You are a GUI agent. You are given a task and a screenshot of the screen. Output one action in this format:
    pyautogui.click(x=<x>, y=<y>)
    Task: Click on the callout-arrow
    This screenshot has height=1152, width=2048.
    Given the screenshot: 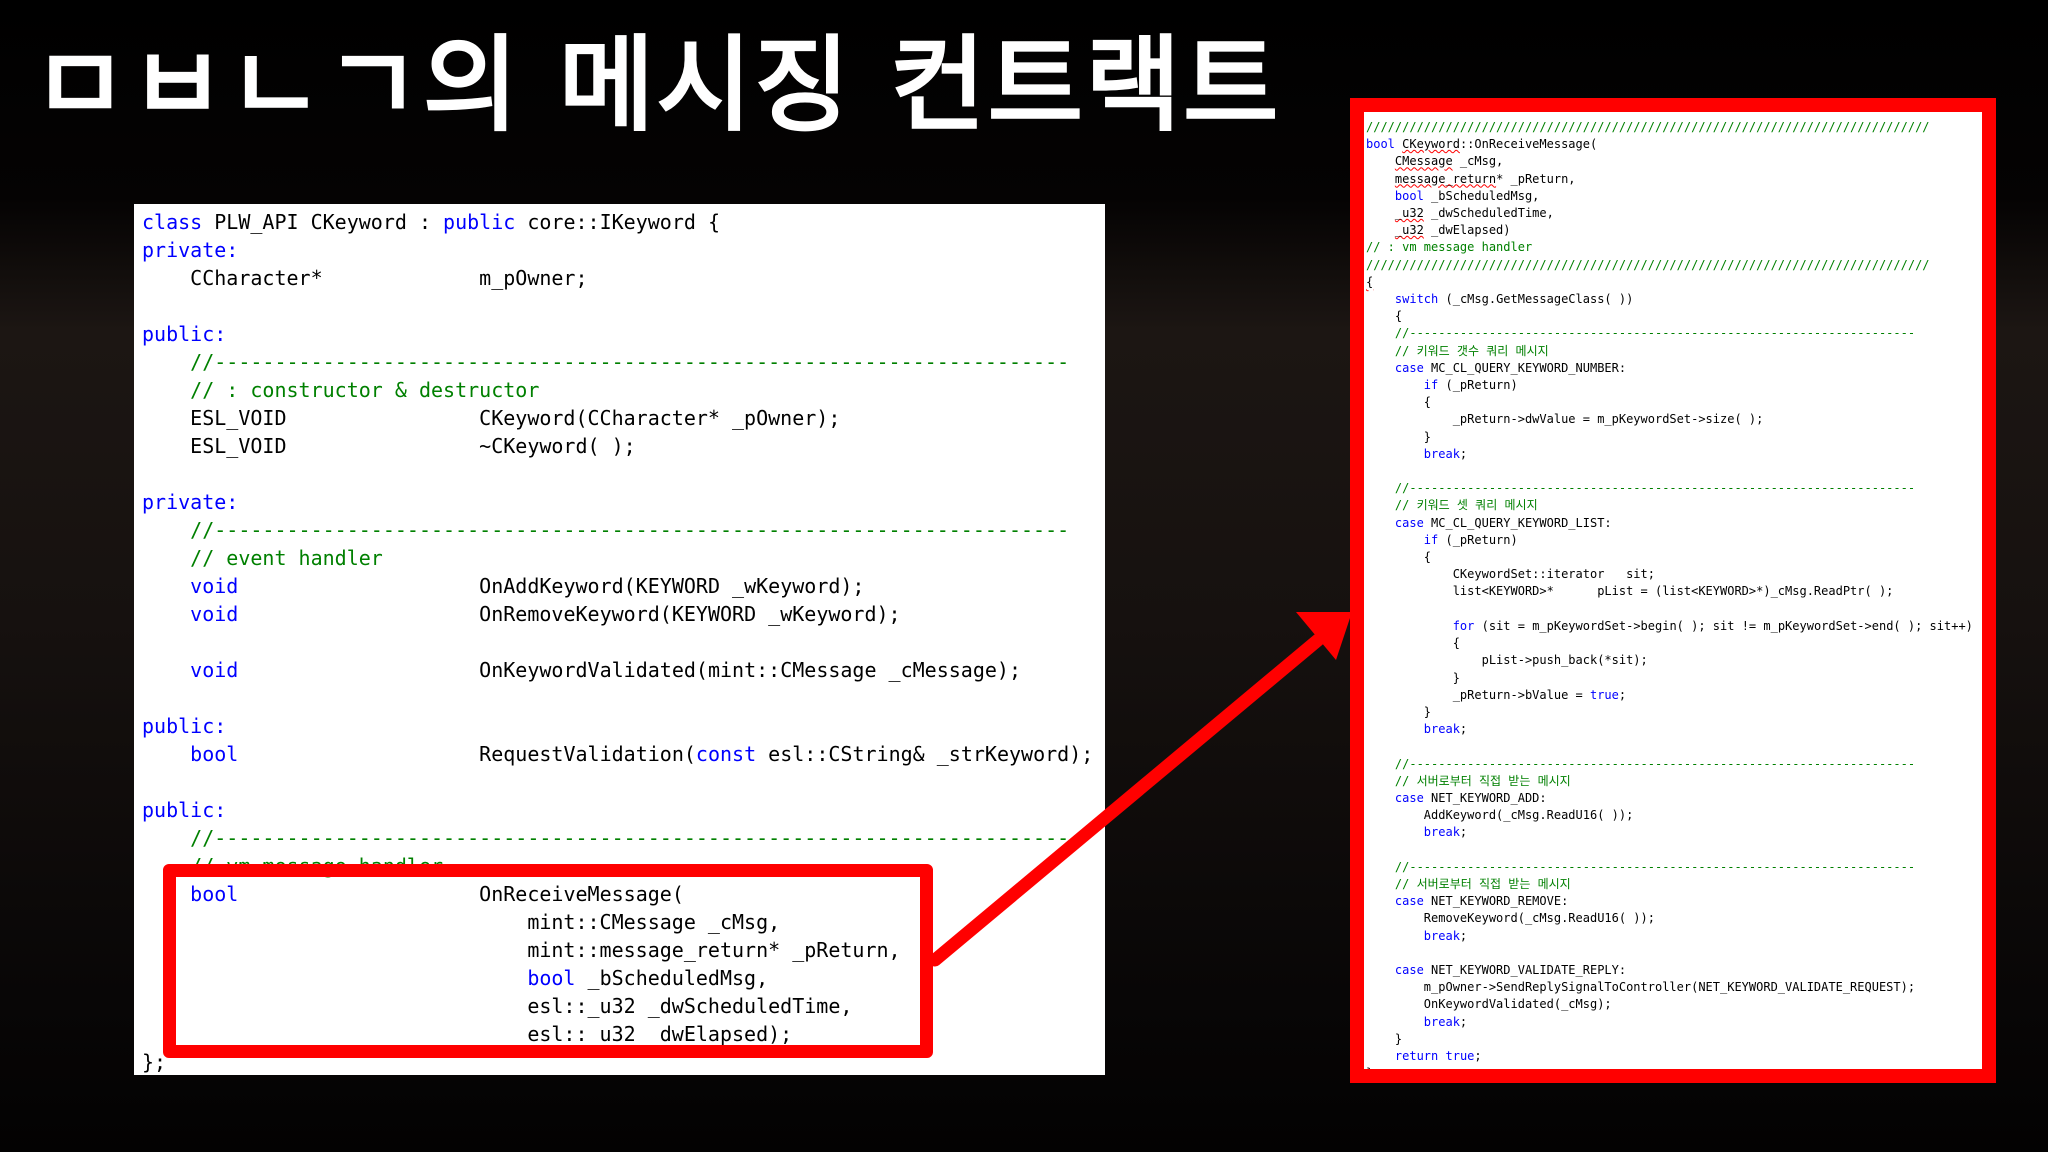 What is the action you would take?
    pyautogui.click(x=1140, y=789)
    